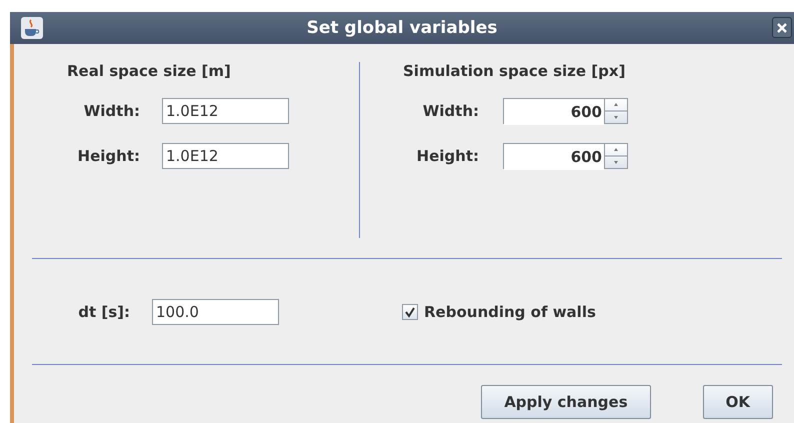 The height and width of the screenshot is (423, 794). I want to click on apply-button: Apply changes, so click(566, 402).